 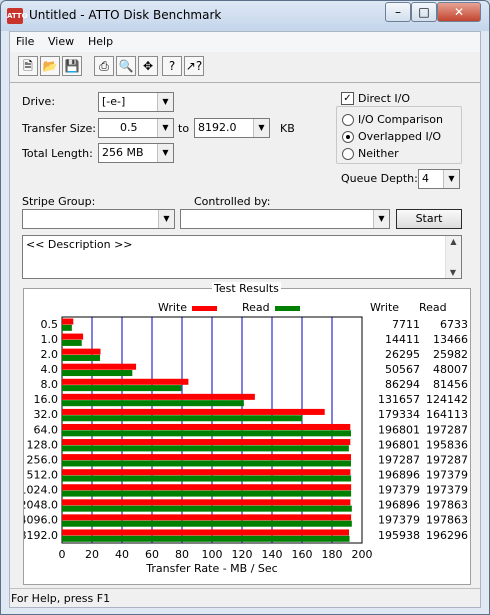 I want to click on x-tick-label: 20, so click(x=92, y=554).